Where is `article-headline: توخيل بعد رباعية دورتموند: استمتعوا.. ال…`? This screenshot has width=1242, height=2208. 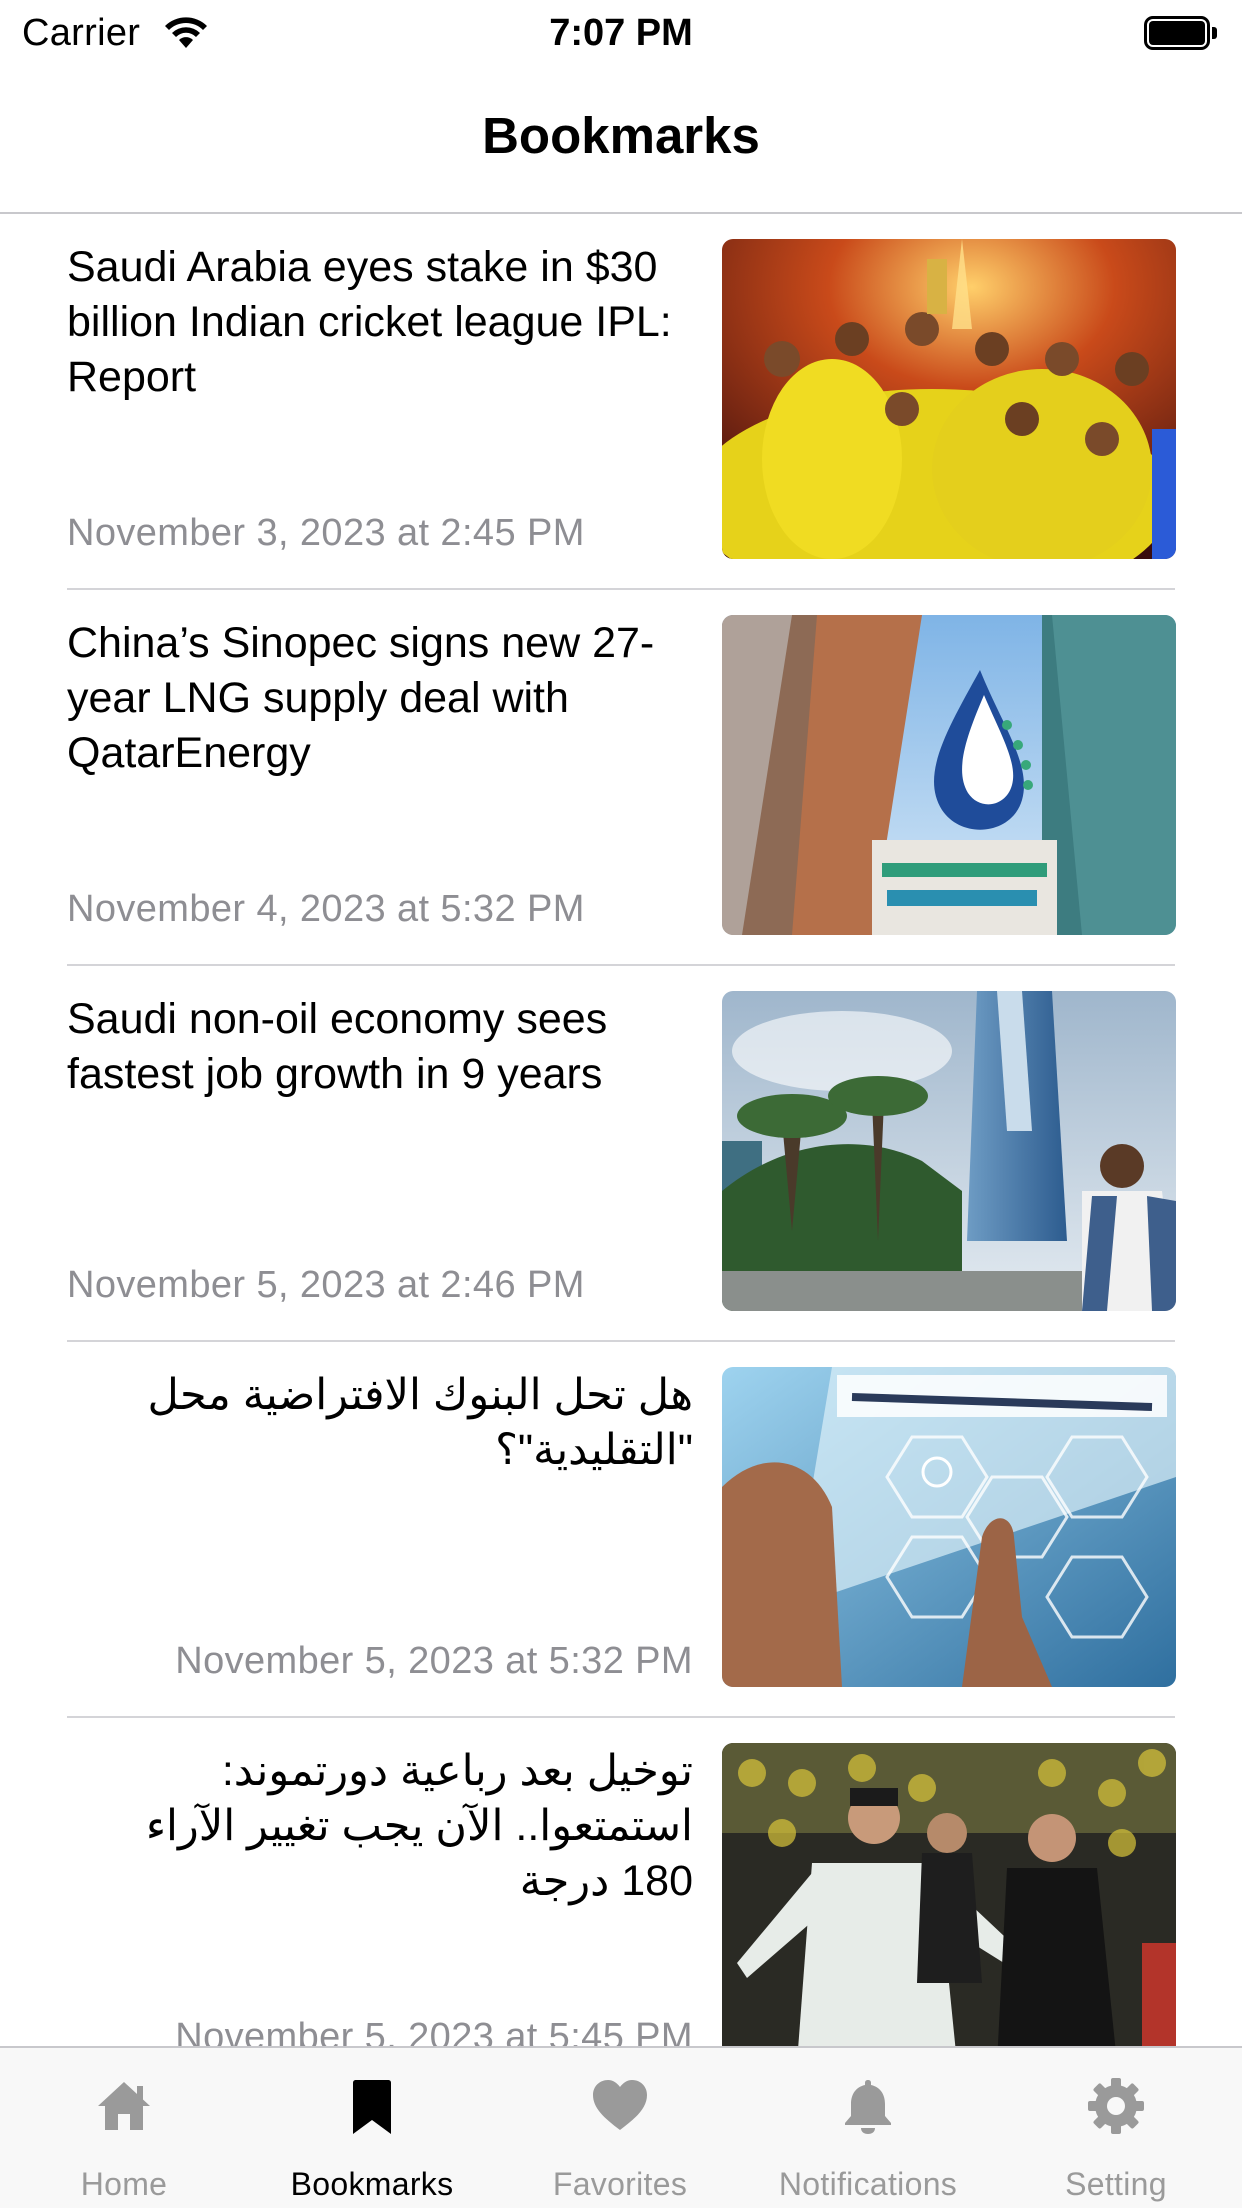
article-headline: توخيل بعد رباعية دورتموند: استمتعوا.. ال… is located at coordinates (419, 1826).